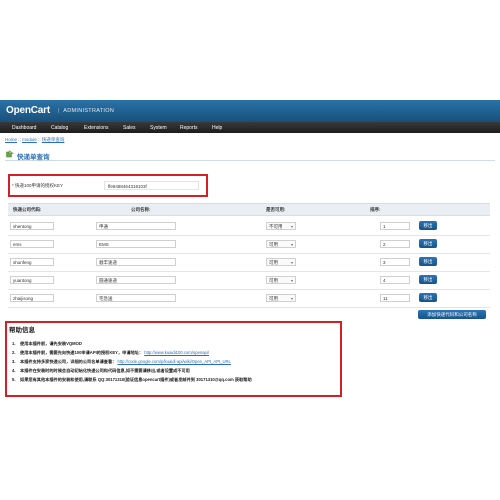 The image size is (500, 500). What do you see at coordinates (395, 226) in the screenshot?
I see `order-input: 1` at bounding box center [395, 226].